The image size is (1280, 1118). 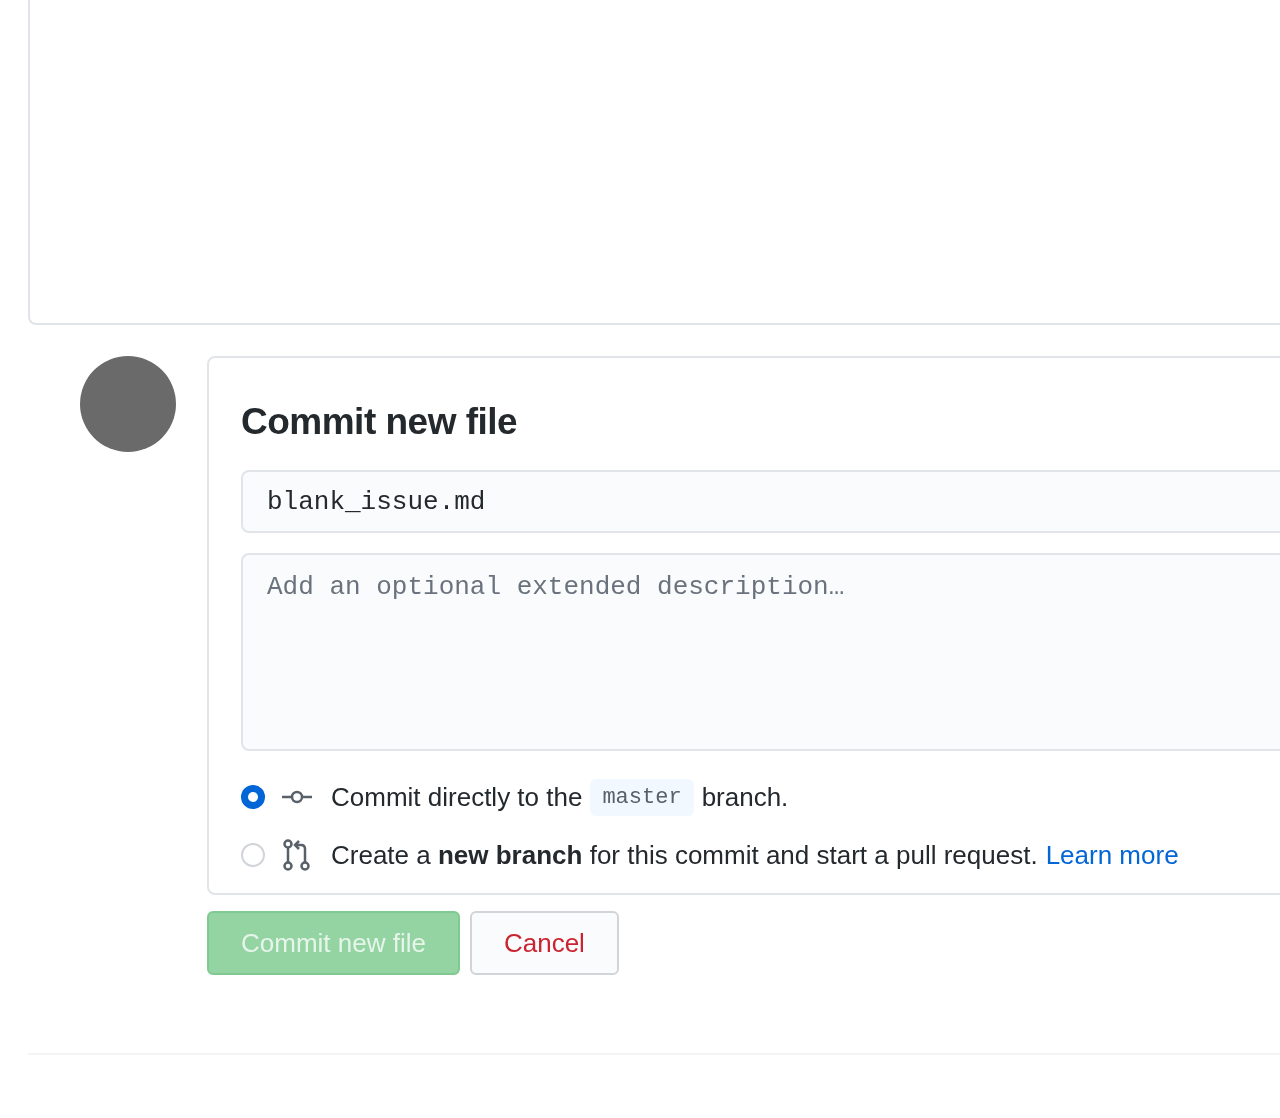 I want to click on option-label: Create a new branch for this commit and start a pull request., so click(x=684, y=855).